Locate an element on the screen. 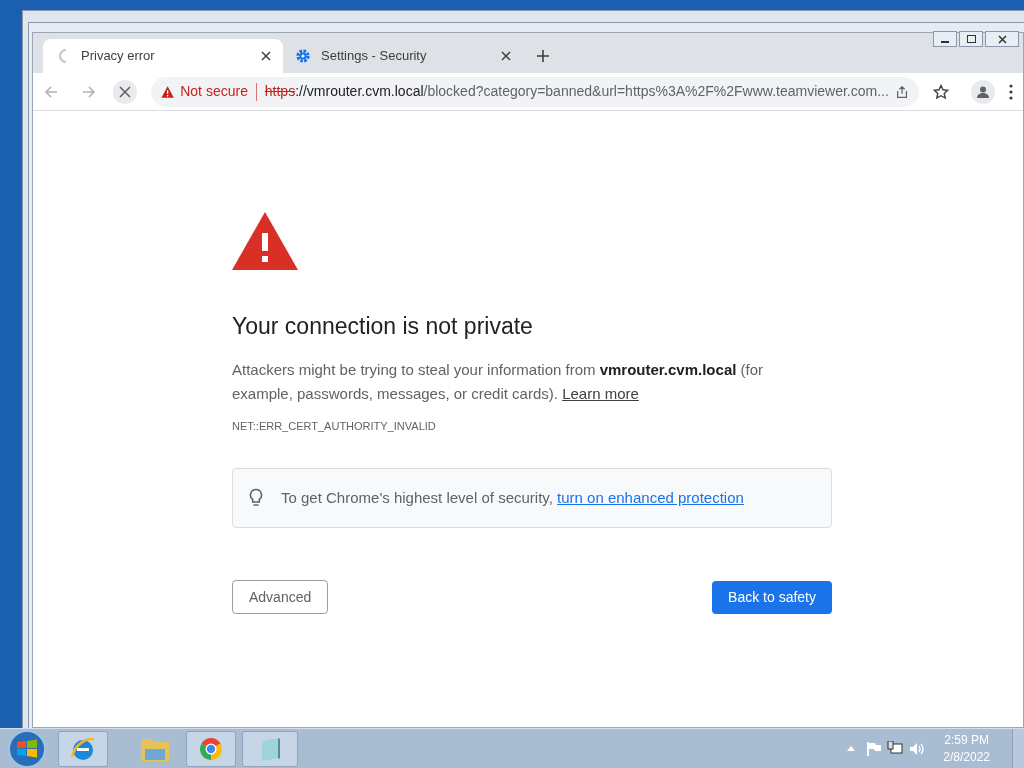 This screenshot has width=1024, height=768. loading-spinner-icon is located at coordinates (63, 56).